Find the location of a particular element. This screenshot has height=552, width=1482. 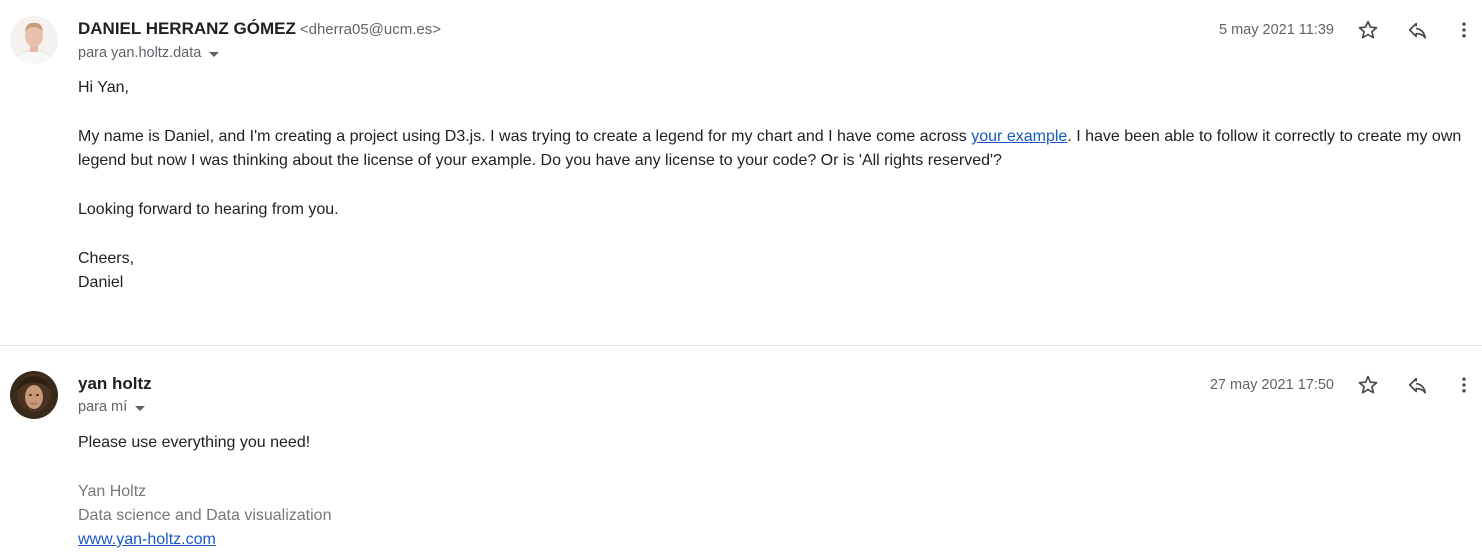

avatar-daniel is located at coordinates (34, 40).